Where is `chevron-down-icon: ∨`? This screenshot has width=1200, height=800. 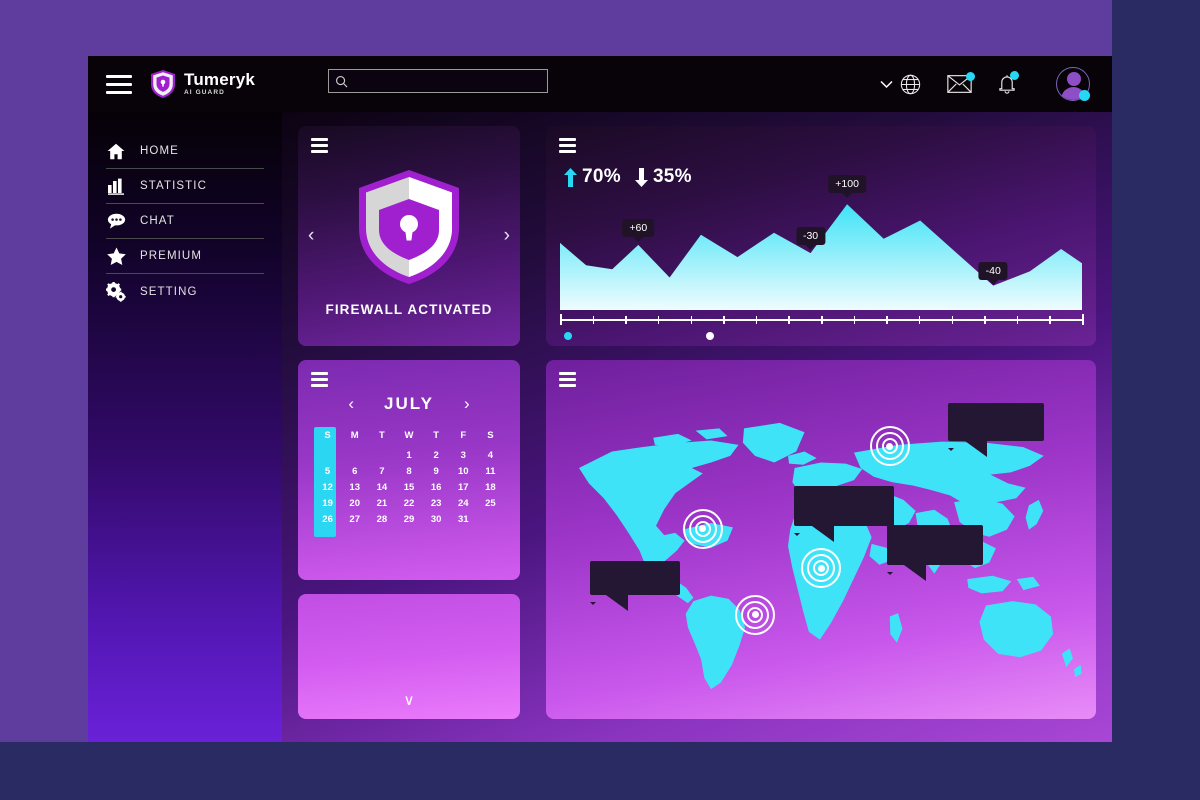 chevron-down-icon: ∨ is located at coordinates (409, 700).